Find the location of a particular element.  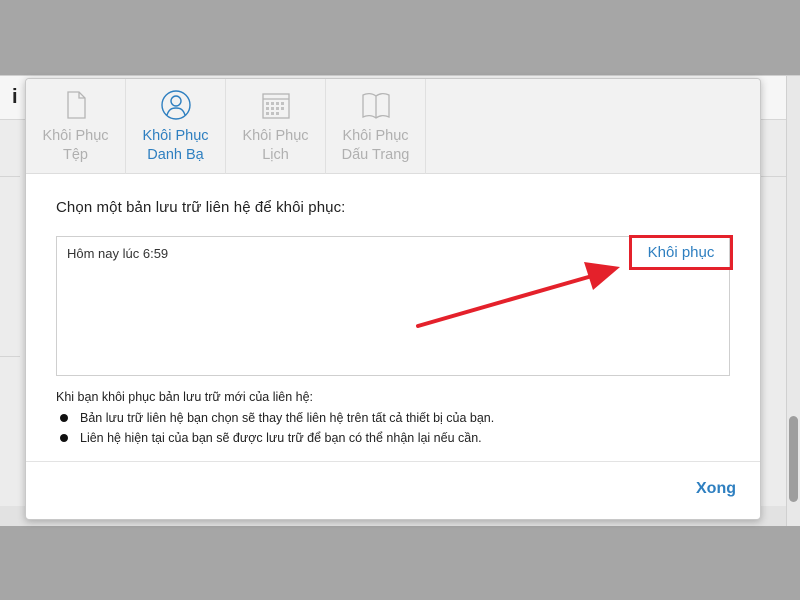

tab-label-line2: Danh Bạ is located at coordinates (175, 155).